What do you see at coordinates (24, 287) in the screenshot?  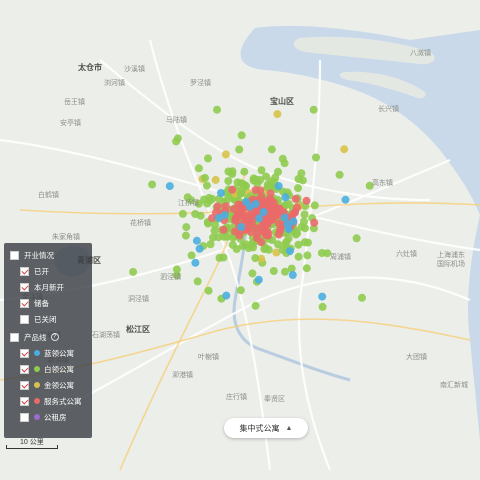 I see `new-this-month-checkbox` at bounding box center [24, 287].